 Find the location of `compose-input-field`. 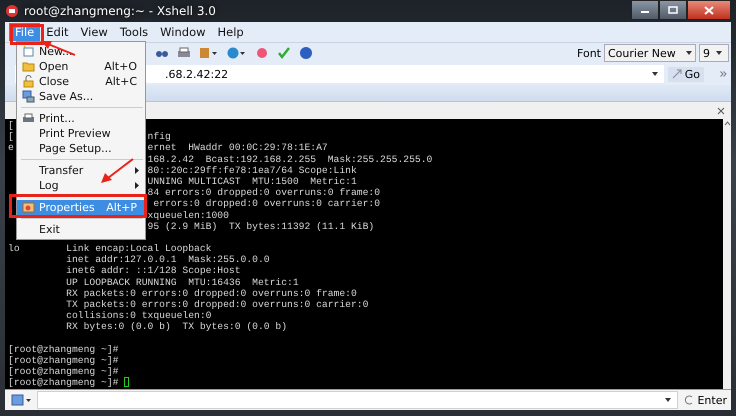

compose-input-field is located at coordinates (357, 400).